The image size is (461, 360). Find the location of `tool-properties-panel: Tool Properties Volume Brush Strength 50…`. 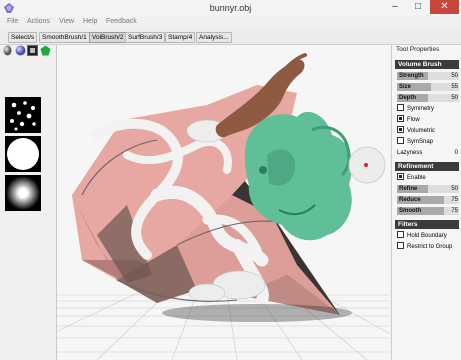

tool-properties-panel: Tool Properties Volume Brush Strength 50… is located at coordinates (426, 202).